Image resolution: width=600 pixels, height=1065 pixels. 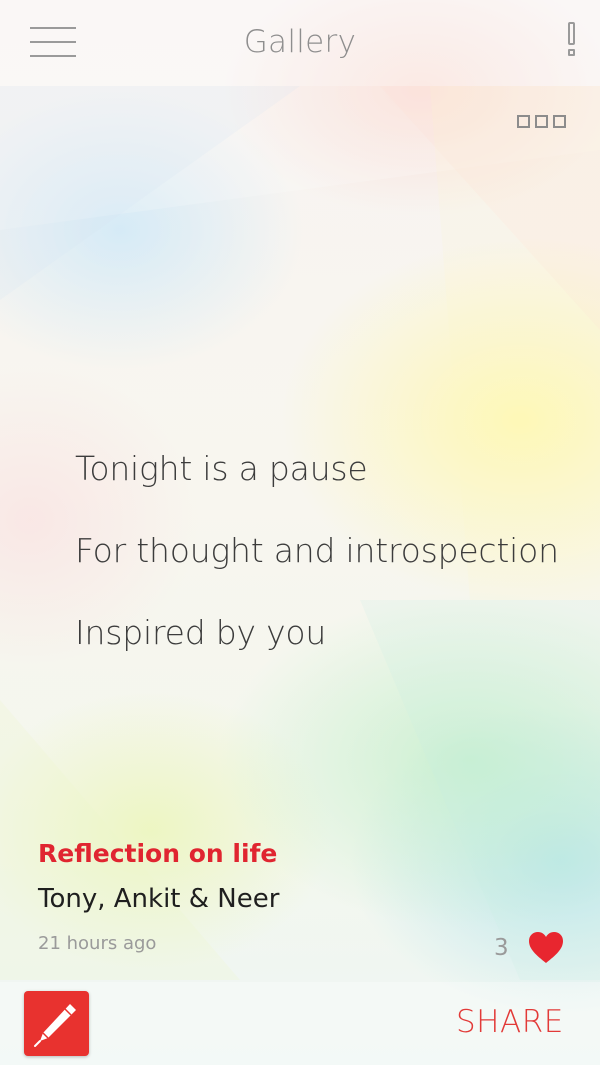 I want to click on top-app-bar: Gallery, so click(x=300, y=43).